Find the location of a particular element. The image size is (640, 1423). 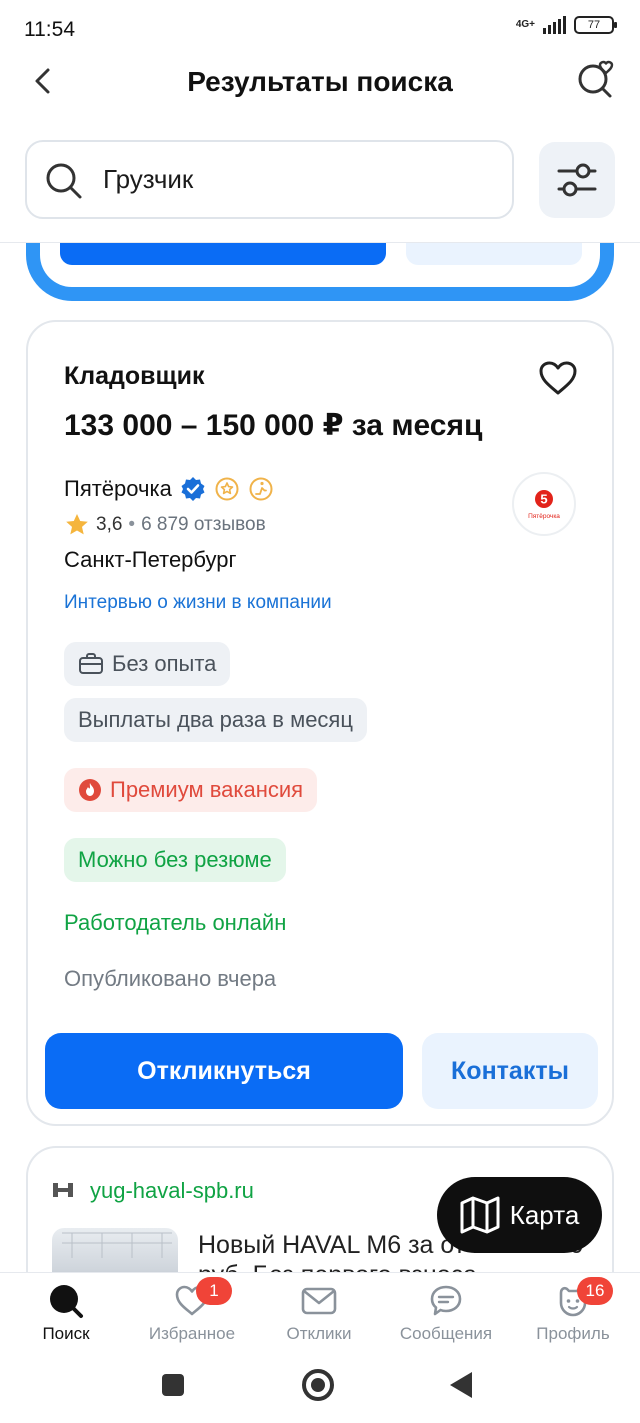

search-row is located at coordinates (320, 180).